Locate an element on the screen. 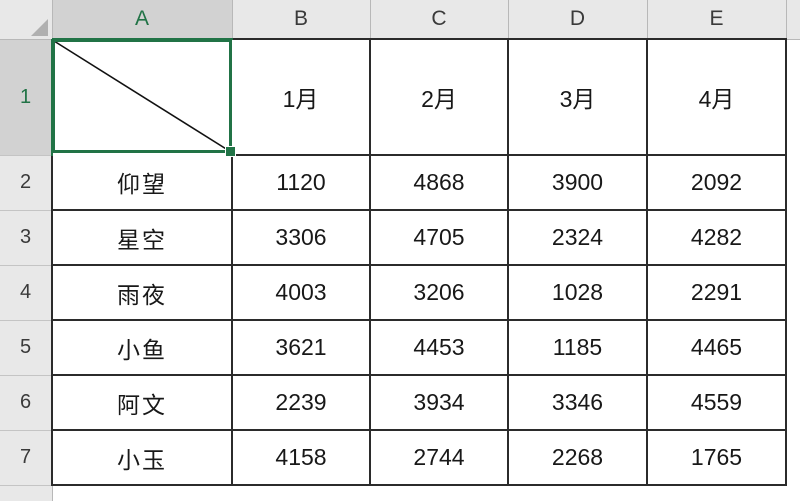 The image size is (800, 501). cell-d3: 2324 is located at coordinates (578, 238).